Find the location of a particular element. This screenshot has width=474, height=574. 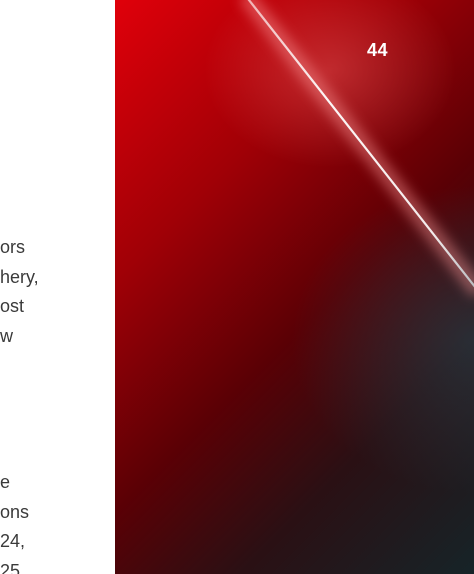

text-line: 24, is located at coordinates (13, 541).